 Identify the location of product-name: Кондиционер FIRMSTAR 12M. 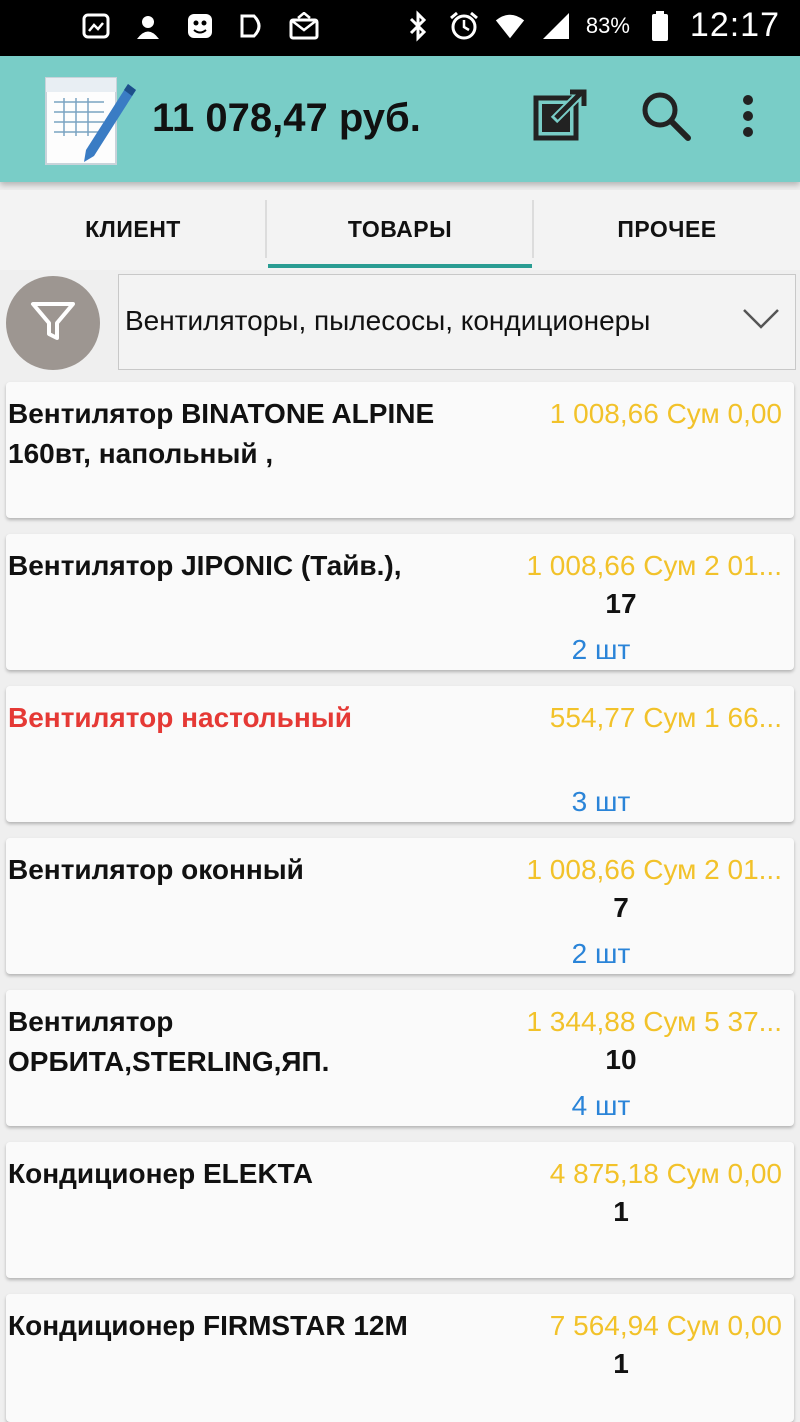
(208, 1325).